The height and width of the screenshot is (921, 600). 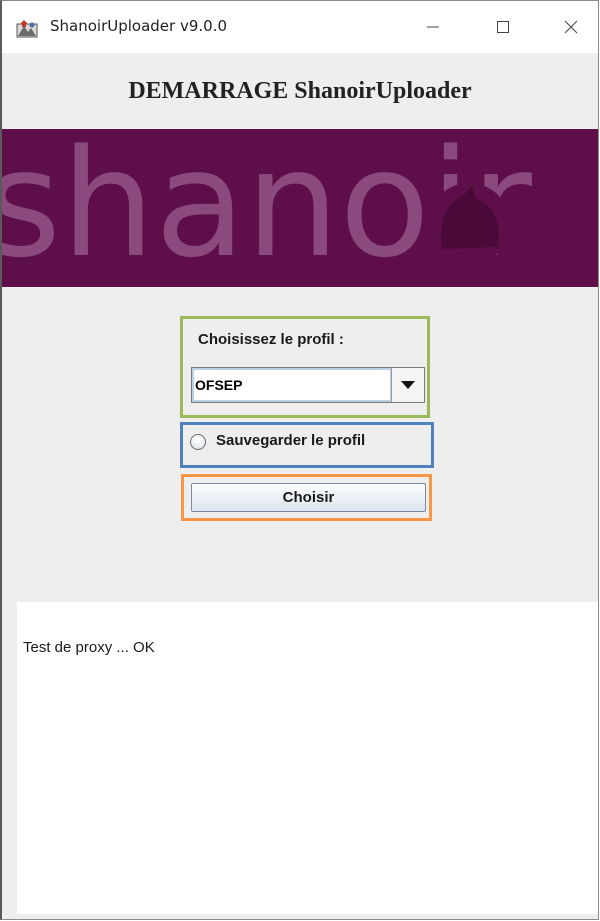 What do you see at coordinates (300, 27) in the screenshot?
I see `title-bar: ShanoirUploader v9.0.0` at bounding box center [300, 27].